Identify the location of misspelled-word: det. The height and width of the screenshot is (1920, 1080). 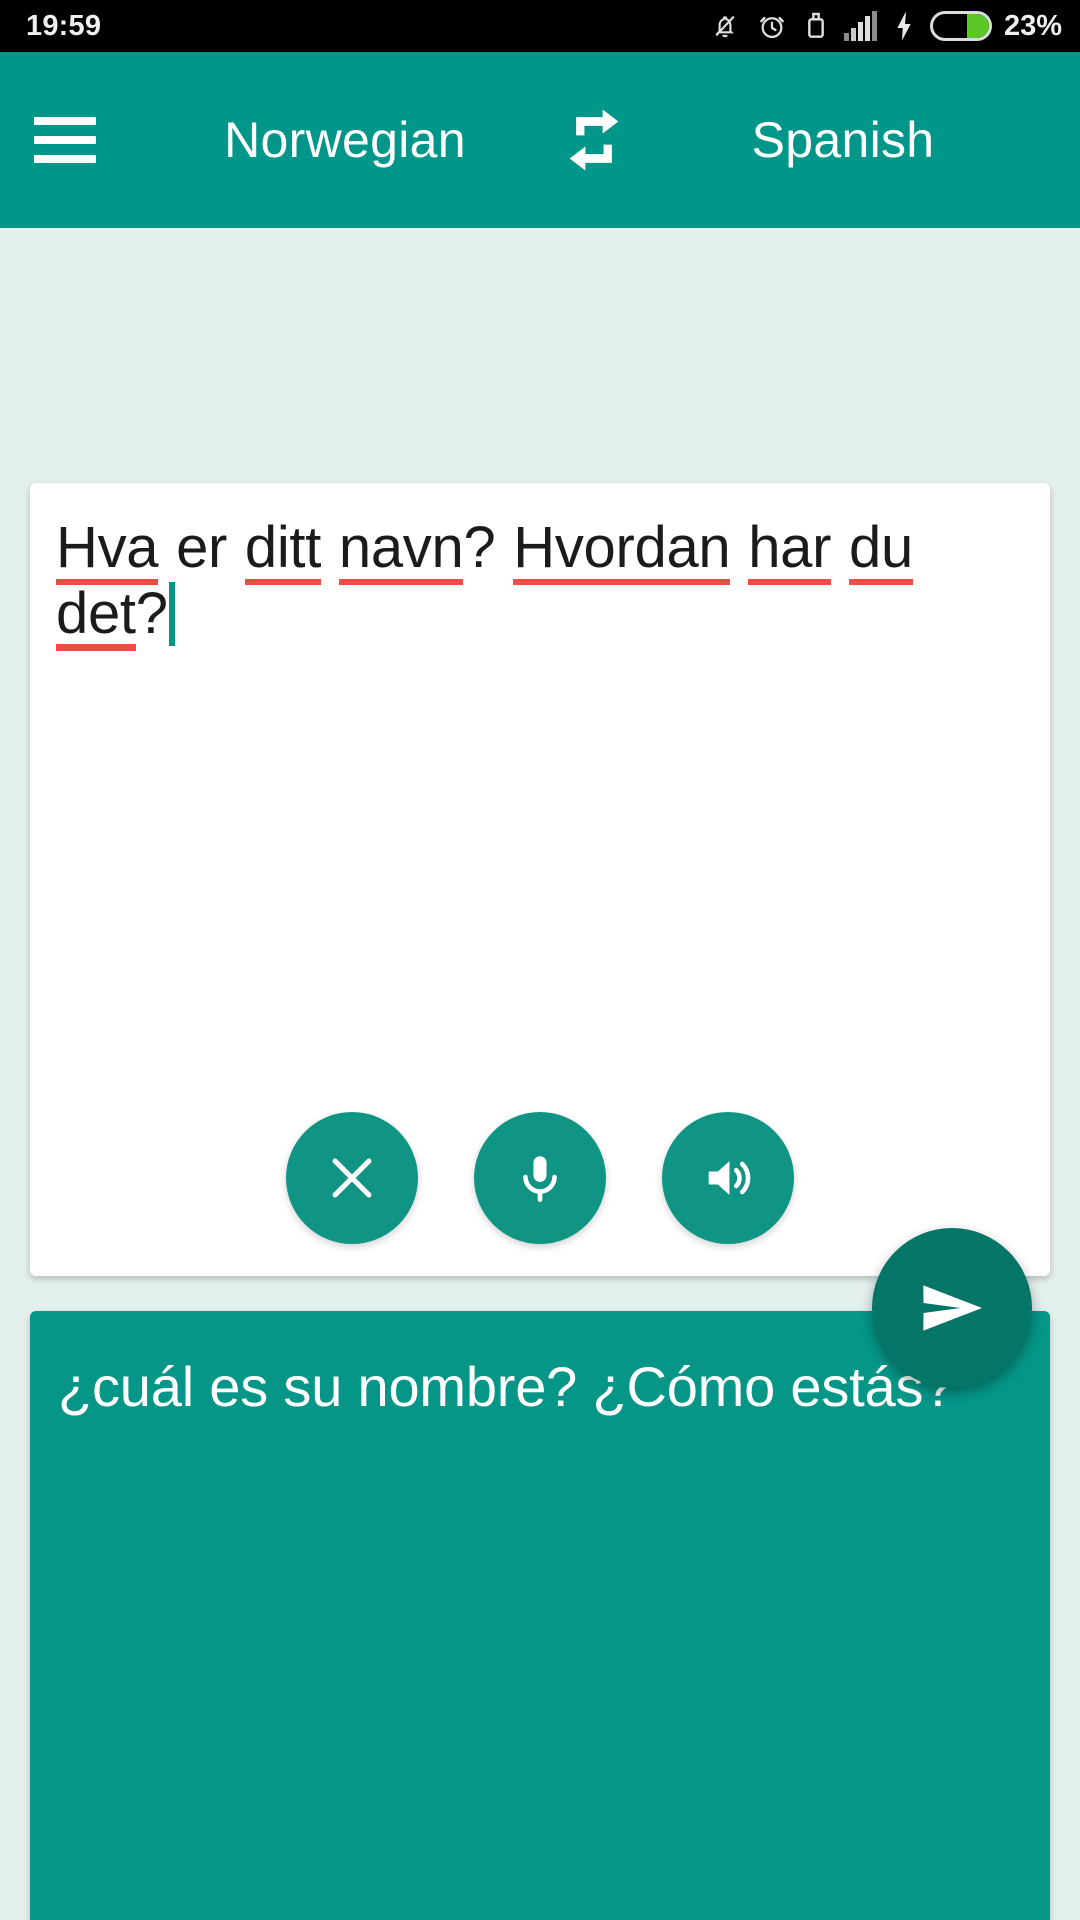
(96, 615).